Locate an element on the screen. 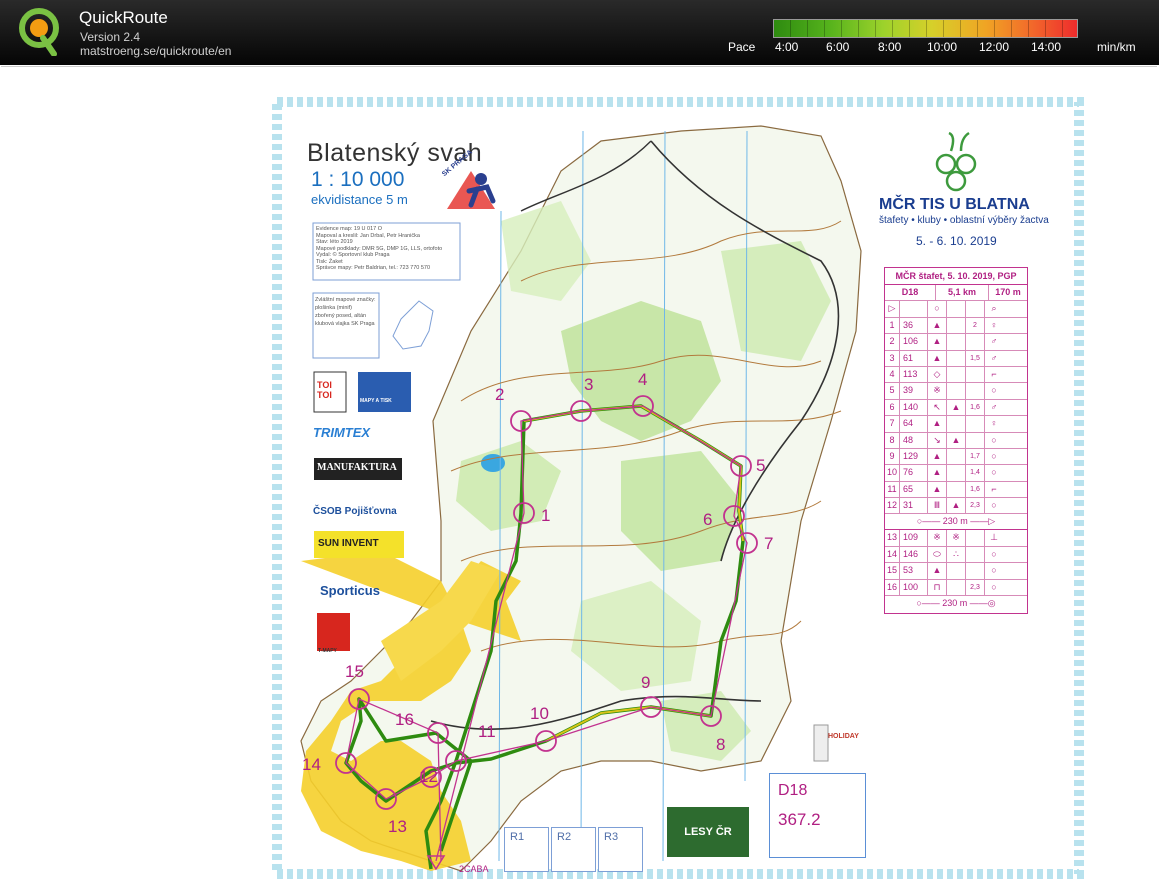  row-dist: 1,4 is located at coordinates (975, 473).